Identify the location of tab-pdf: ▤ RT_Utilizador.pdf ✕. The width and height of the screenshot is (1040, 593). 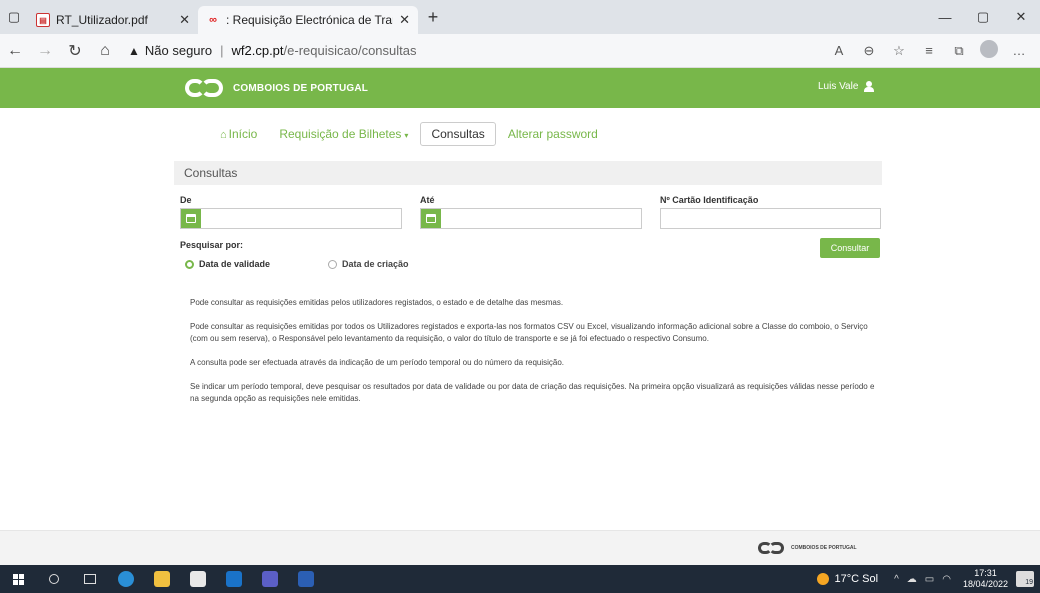
(113, 20).